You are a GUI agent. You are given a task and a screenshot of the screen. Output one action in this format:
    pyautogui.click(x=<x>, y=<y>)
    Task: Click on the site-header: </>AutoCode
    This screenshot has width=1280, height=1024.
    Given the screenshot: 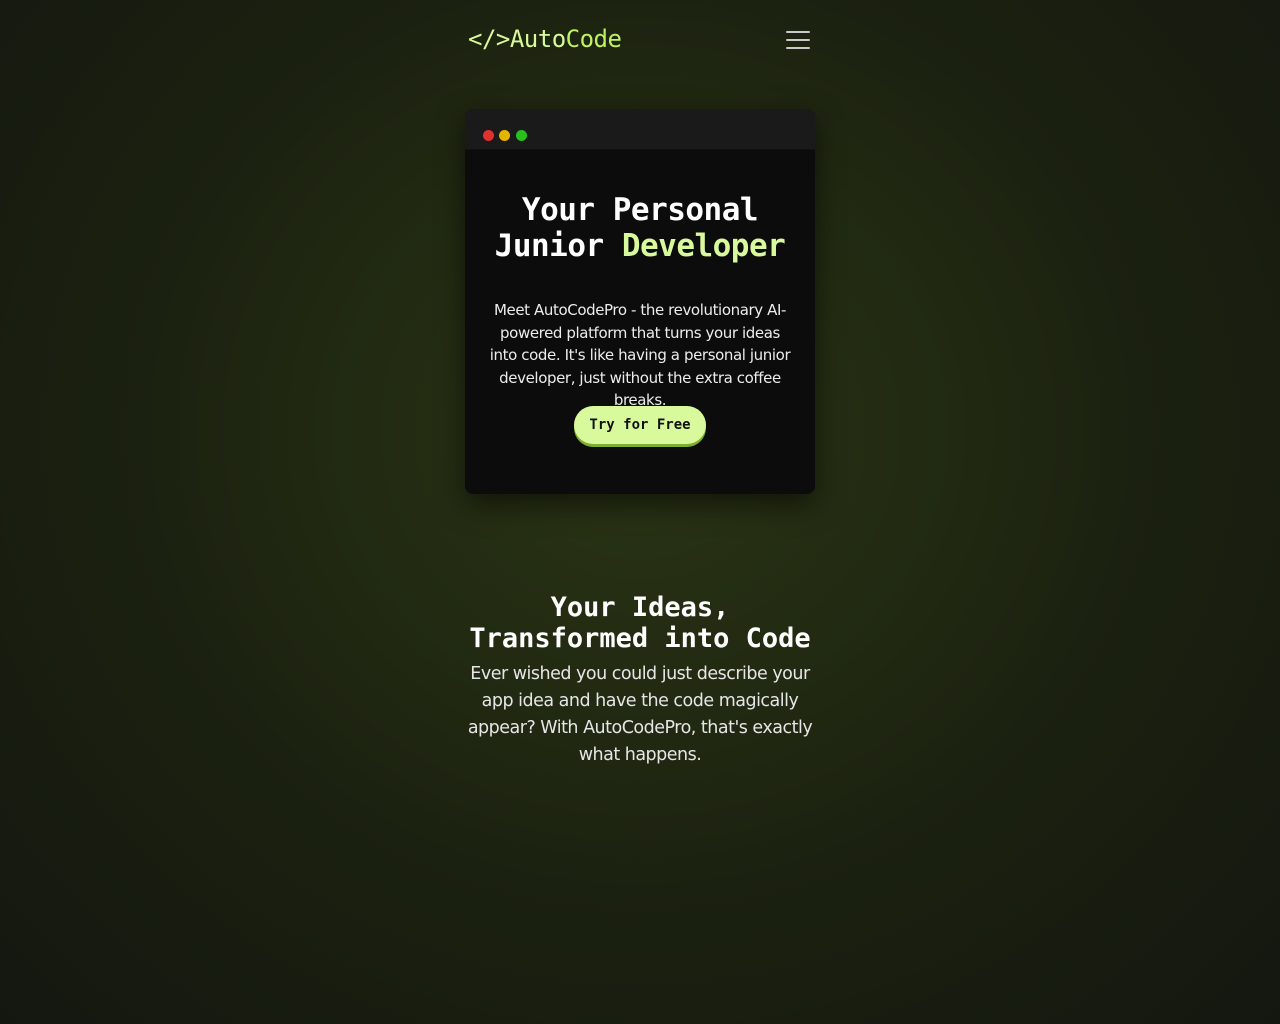 What is the action you would take?
    pyautogui.click(x=640, y=40)
    